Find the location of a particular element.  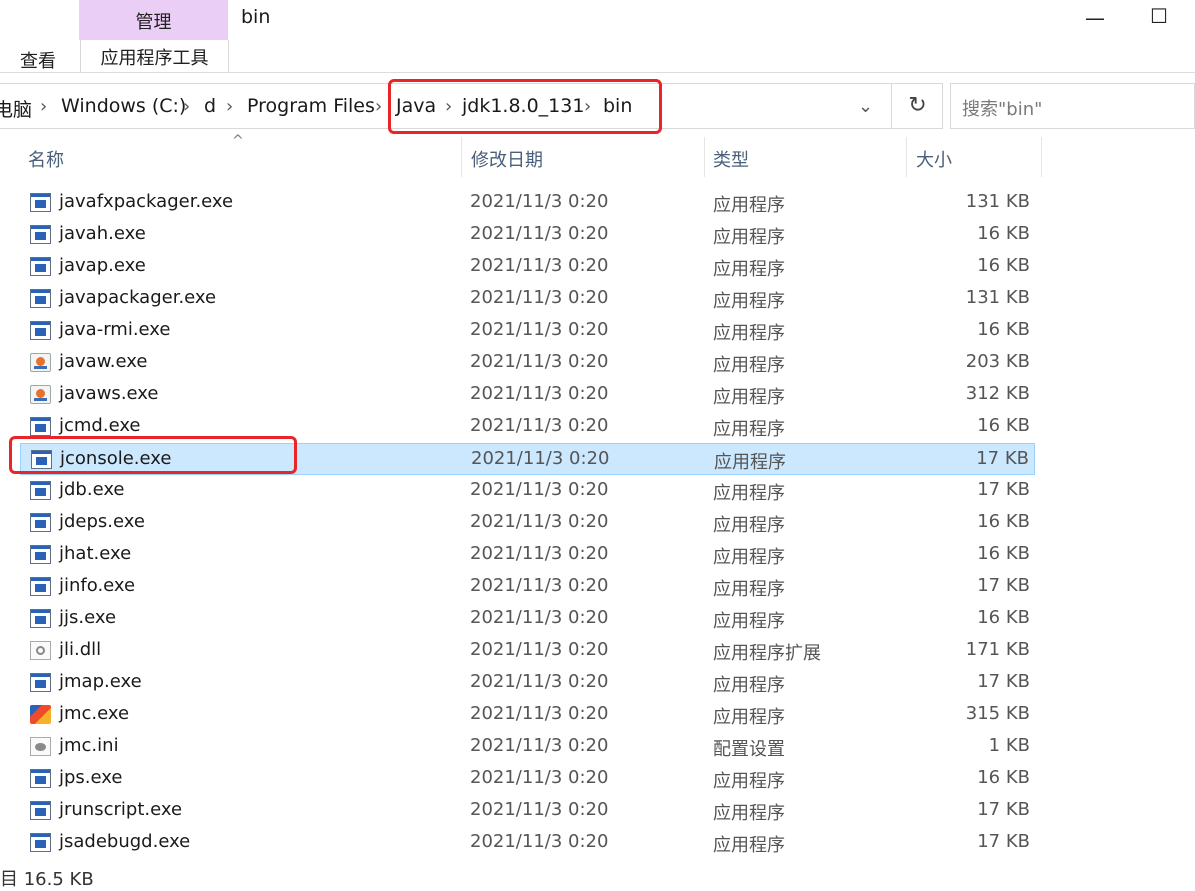

file-row: javapackager.exe 2021/11/3 0:20 应用程序 131 KB is located at coordinates (527, 299).